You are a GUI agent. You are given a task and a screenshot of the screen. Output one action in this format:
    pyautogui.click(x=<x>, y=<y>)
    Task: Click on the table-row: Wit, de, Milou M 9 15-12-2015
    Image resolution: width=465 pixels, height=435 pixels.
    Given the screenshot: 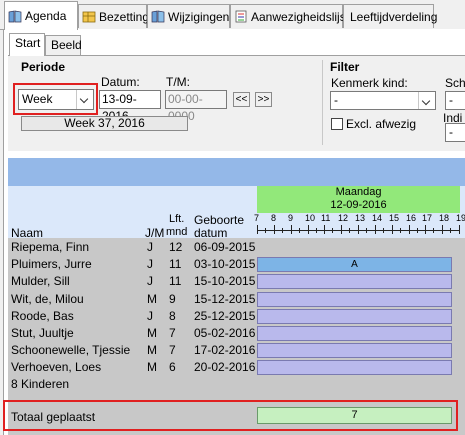 What is the action you would take?
    pyautogui.click(x=236, y=298)
    